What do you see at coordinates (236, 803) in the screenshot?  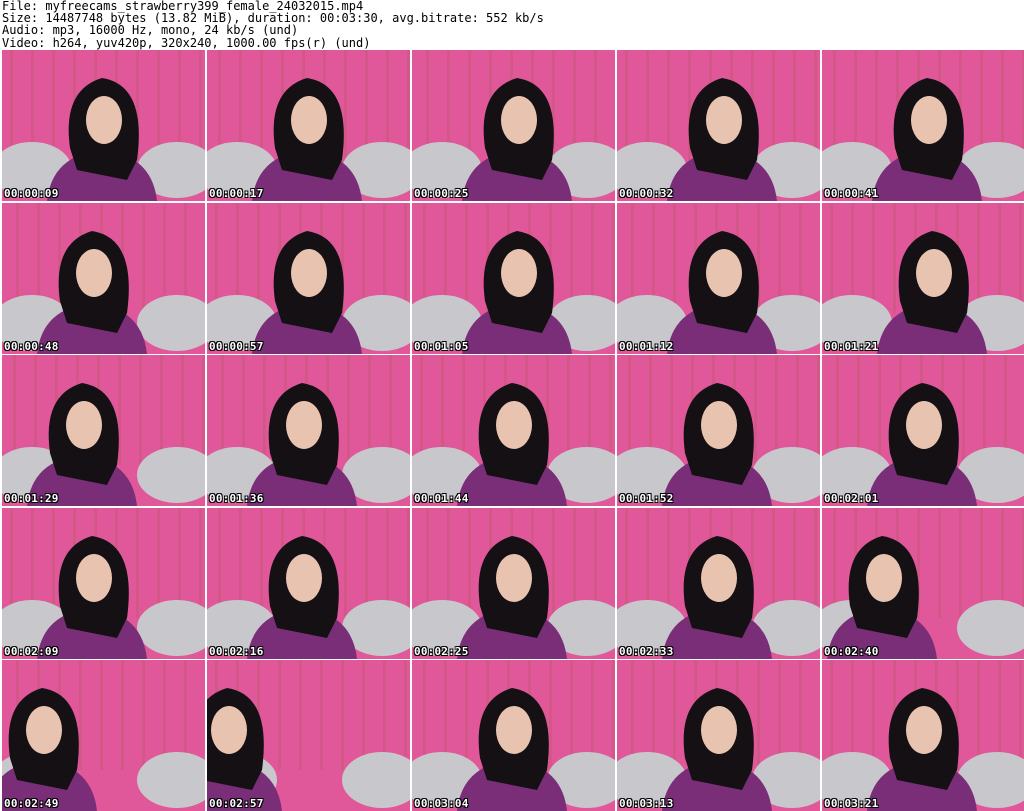 I see `thumbnail-timestamp: 00:02:57` at bounding box center [236, 803].